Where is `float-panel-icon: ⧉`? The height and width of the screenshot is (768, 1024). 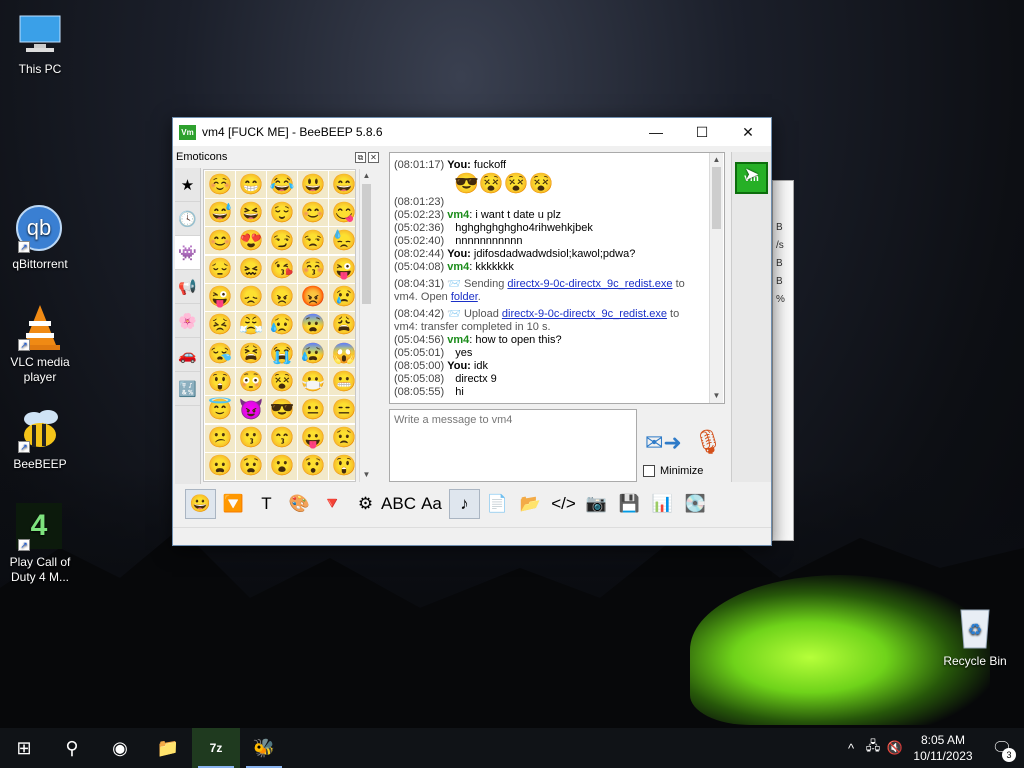
float-panel-icon: ⧉ is located at coordinates (360, 157).